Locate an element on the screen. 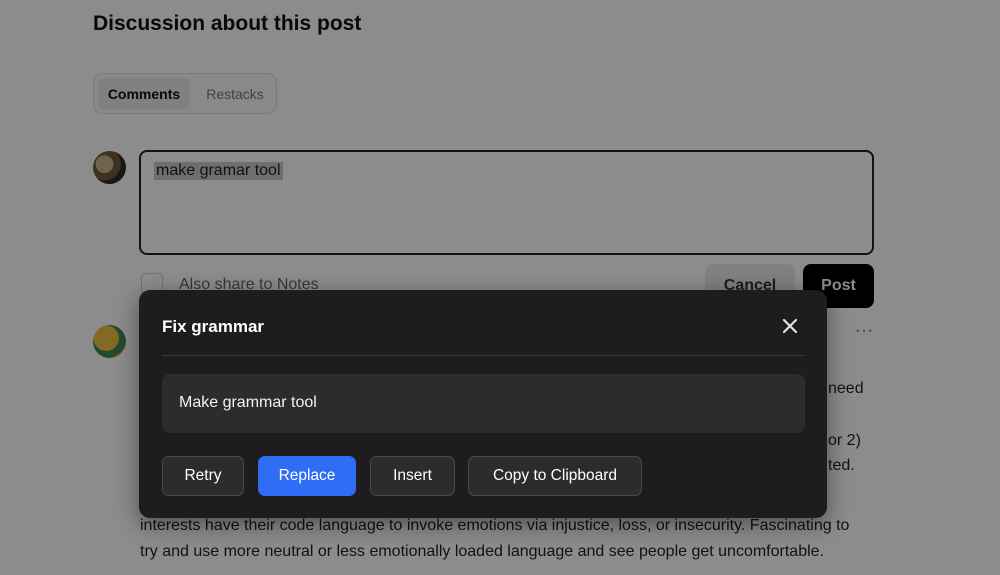 The image size is (1000, 575). copy-to-clipboard-button: Copy to Clipboard is located at coordinates (555, 476).